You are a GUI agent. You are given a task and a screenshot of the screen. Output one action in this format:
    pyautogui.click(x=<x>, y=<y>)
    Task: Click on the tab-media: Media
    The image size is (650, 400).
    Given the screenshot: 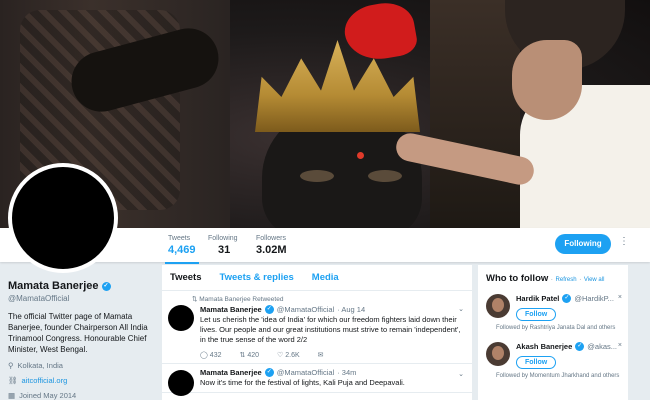 What is the action you would take?
    pyautogui.click(x=325, y=277)
    